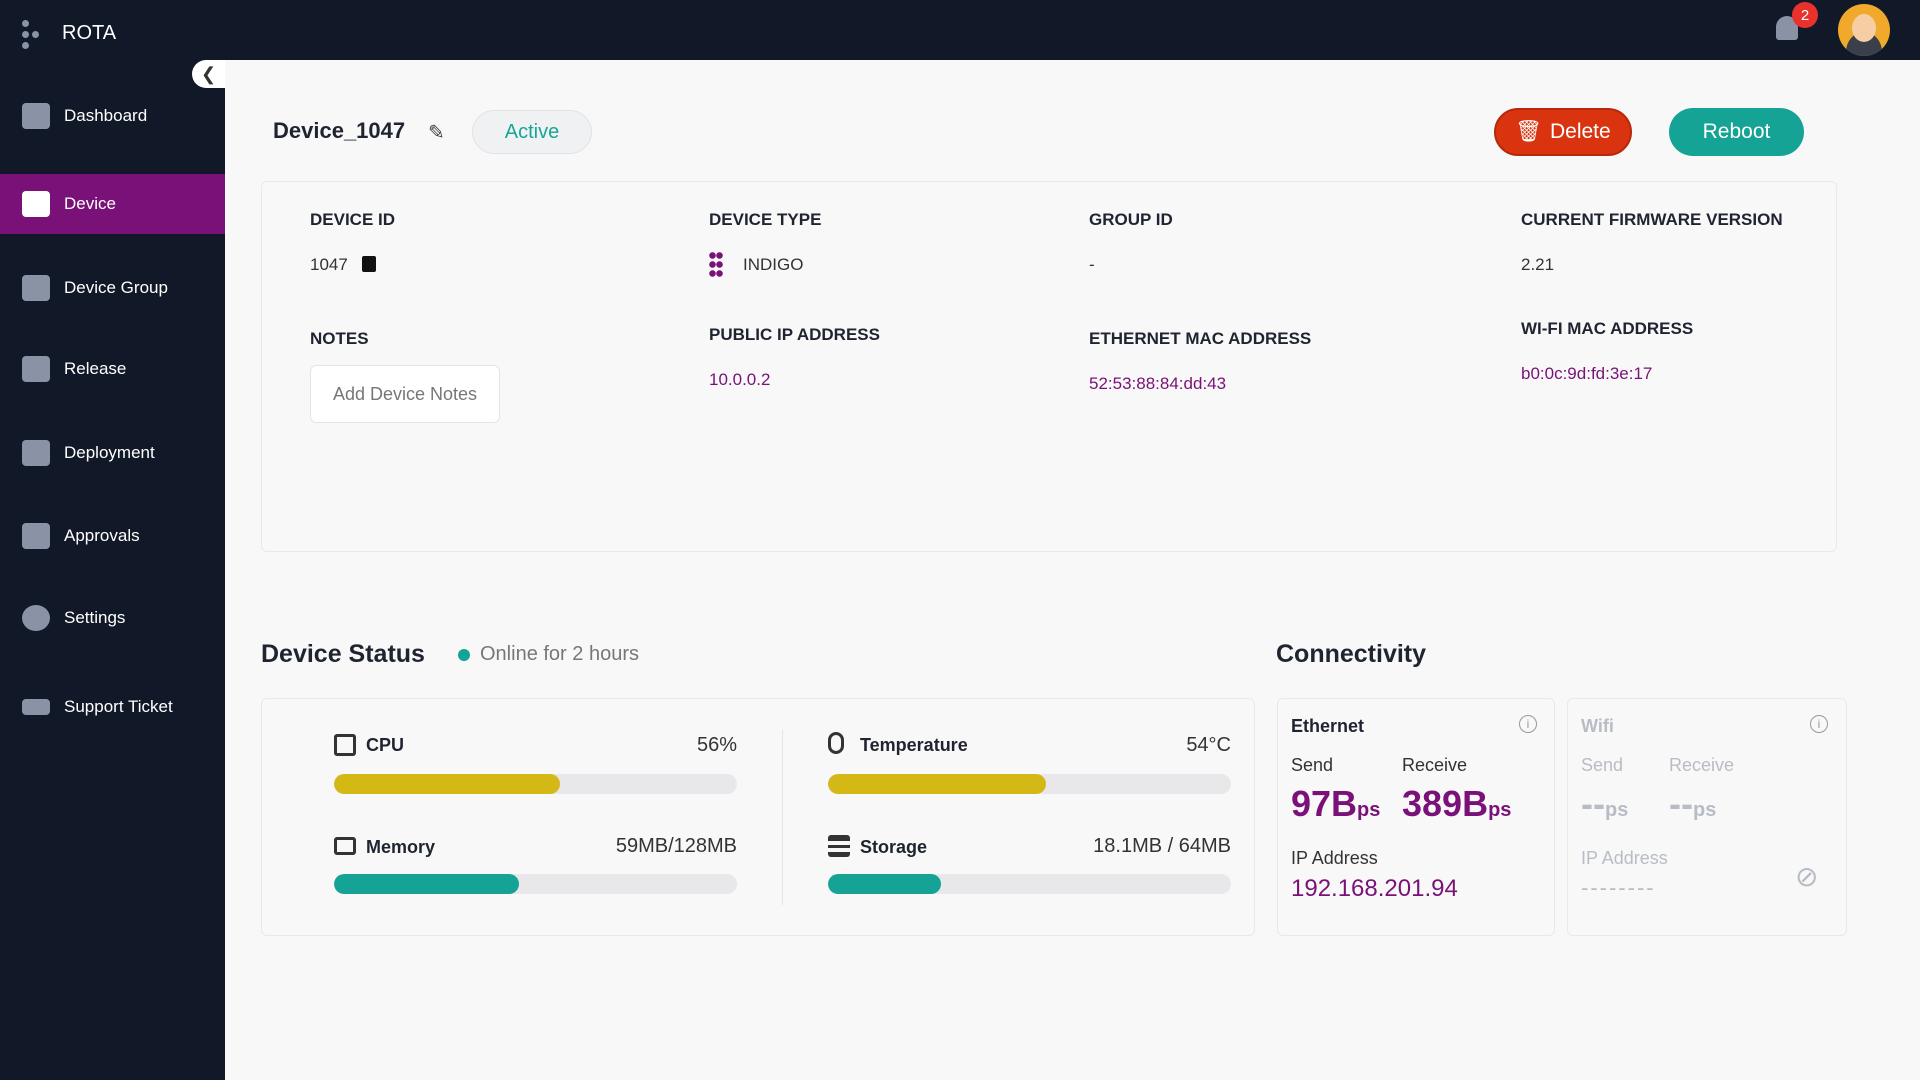 The width and height of the screenshot is (1920, 1080). What do you see at coordinates (960, 30) in the screenshot?
I see `top-bar` at bounding box center [960, 30].